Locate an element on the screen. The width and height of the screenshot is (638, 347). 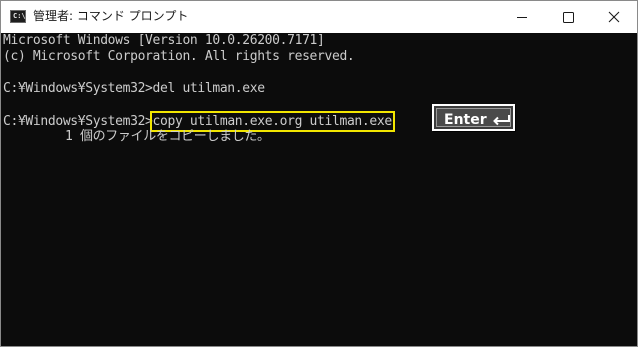
title-bar: C:\ 管理者: コマンド プロンプト is located at coordinates (319, 17).